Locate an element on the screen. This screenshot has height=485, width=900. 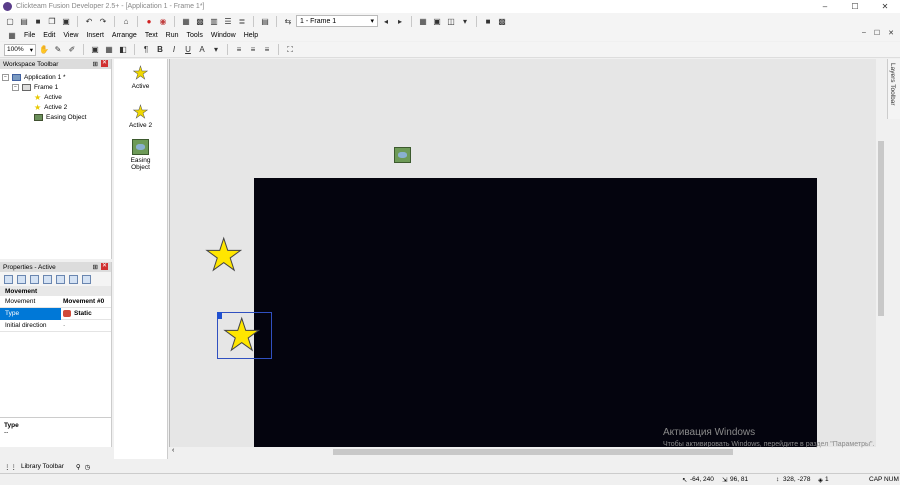
about-tab-icon is located at coordinates (86, 279).